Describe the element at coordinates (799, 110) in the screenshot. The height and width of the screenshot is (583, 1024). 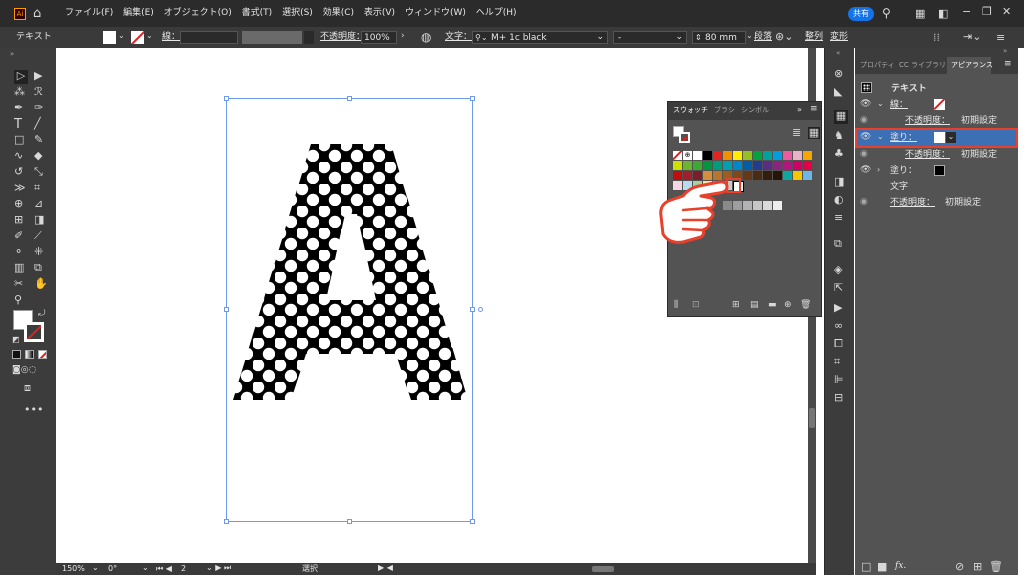
I see `swatches-collapse-icon: »` at that location.